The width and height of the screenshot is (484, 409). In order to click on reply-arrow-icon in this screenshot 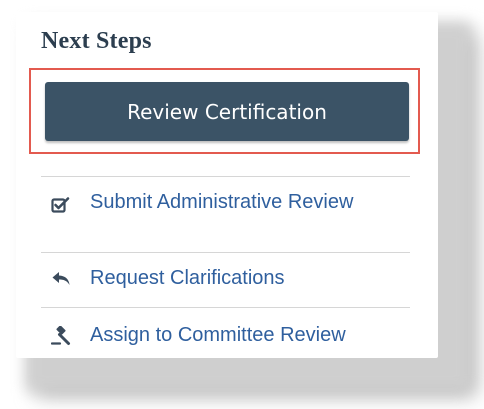, I will do `click(61, 279)`.